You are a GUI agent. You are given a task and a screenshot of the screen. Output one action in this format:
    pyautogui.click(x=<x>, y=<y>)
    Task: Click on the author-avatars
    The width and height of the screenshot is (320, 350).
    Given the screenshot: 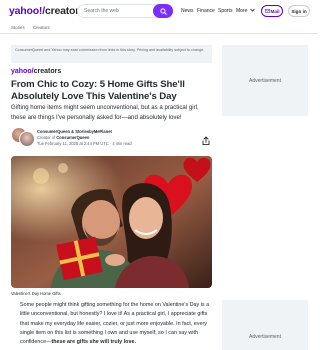 What is the action you would take?
    pyautogui.click(x=23, y=138)
    